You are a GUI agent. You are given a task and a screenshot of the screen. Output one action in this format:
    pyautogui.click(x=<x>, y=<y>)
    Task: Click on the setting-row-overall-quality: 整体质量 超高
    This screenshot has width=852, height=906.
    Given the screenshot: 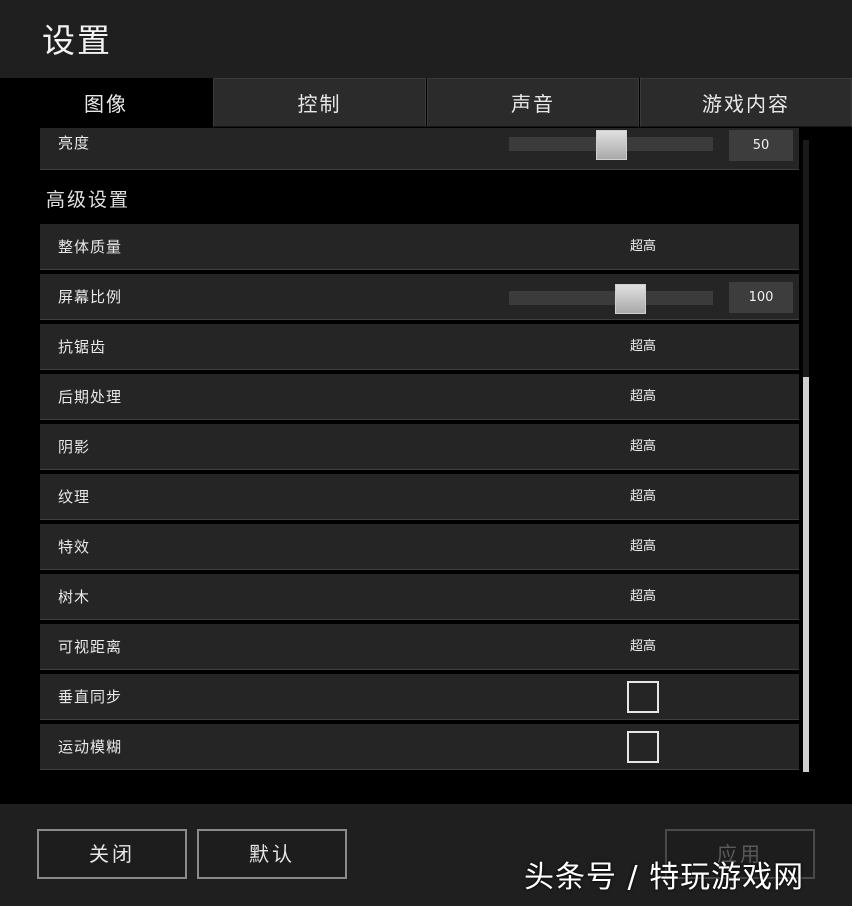 What is the action you would take?
    pyautogui.click(x=419, y=247)
    